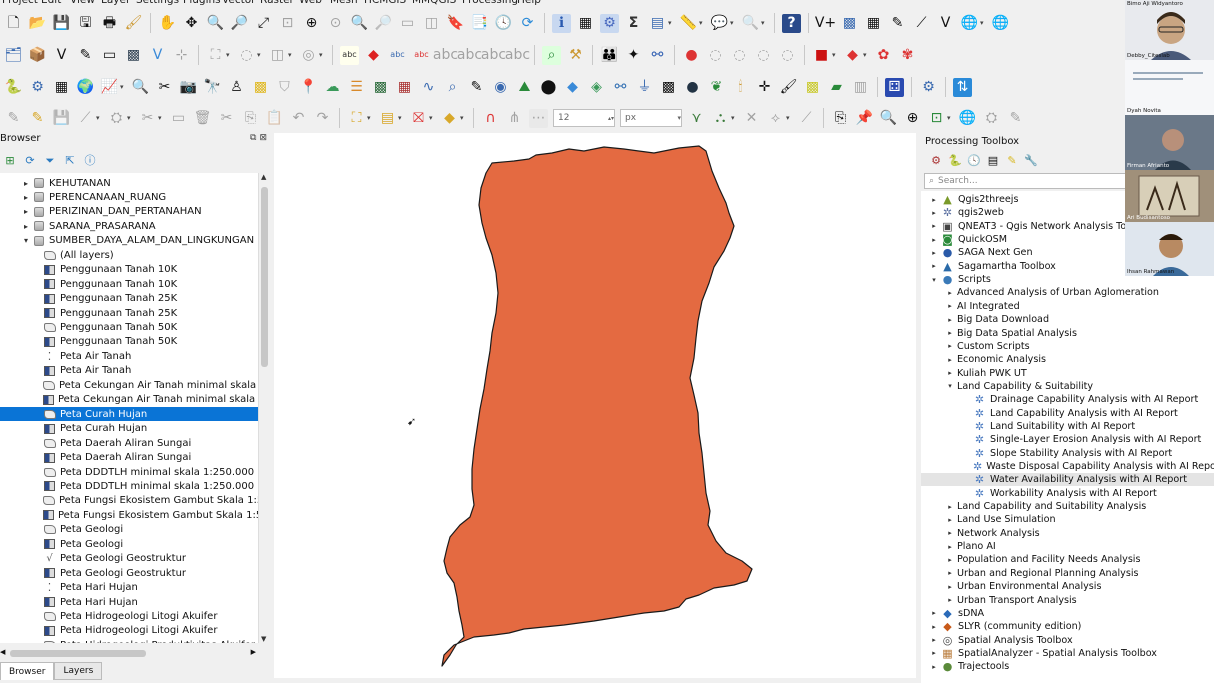 Image resolution: width=1214 pixels, height=683 pixels. Describe the element at coordinates (1000, 23) in the screenshot. I see `globe-icon: 🌐` at that location.